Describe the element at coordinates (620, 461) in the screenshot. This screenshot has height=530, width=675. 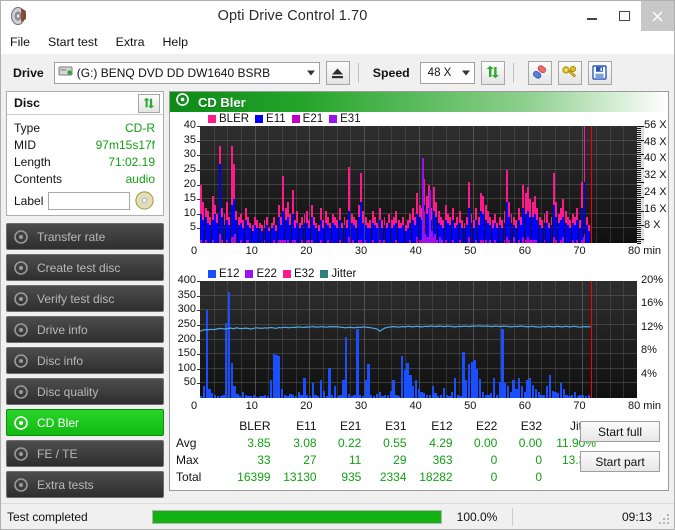
I see `start-part-button: Start part` at that location.